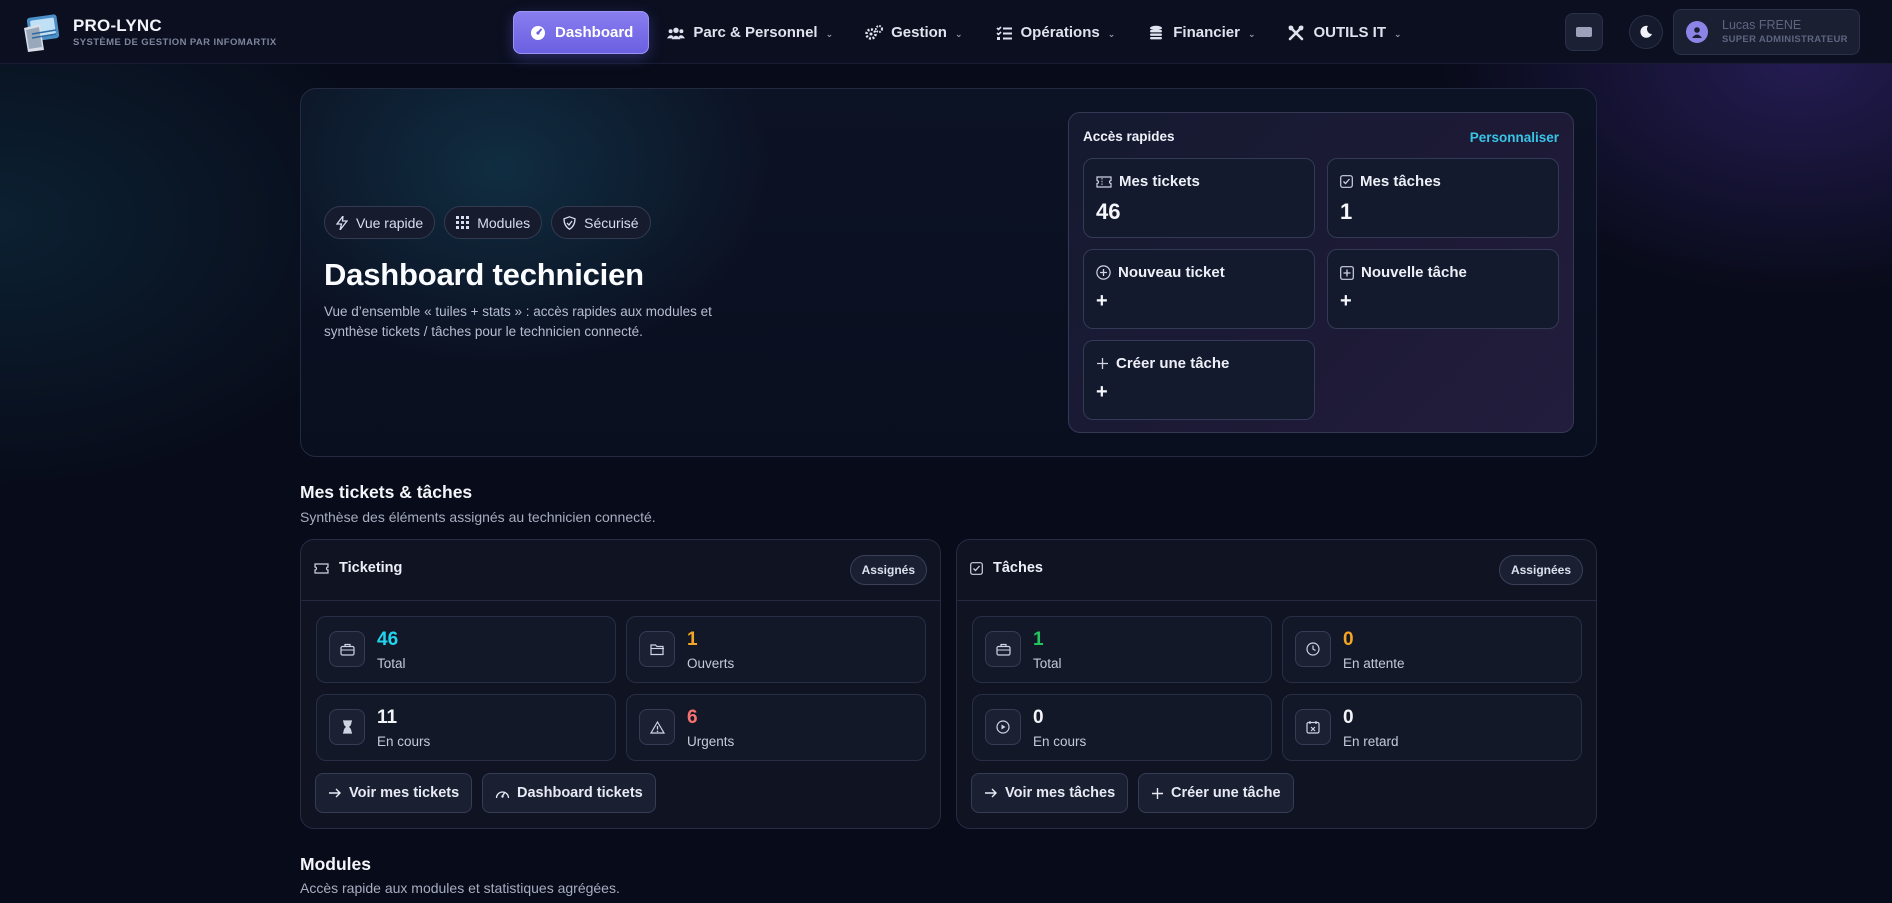  Describe the element at coordinates (1443, 198) in the screenshot. I see `quick-tile-mes-taches: Mes tâches 1` at that location.